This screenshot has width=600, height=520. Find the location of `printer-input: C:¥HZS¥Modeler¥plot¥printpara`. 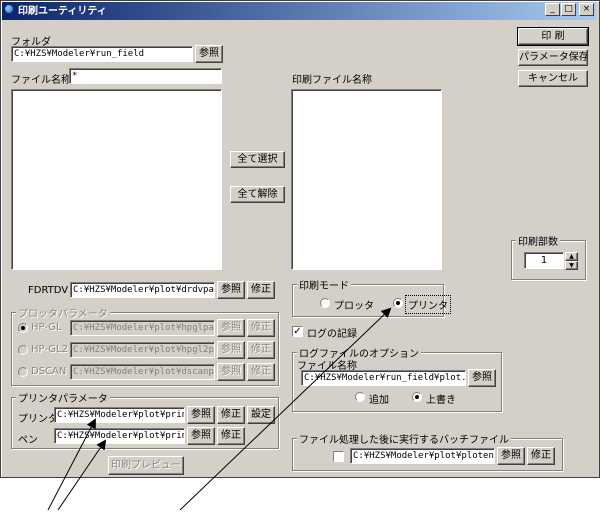

printer-input: C:¥HZS¥Modeler¥plot¥printpara is located at coordinates (119, 415).